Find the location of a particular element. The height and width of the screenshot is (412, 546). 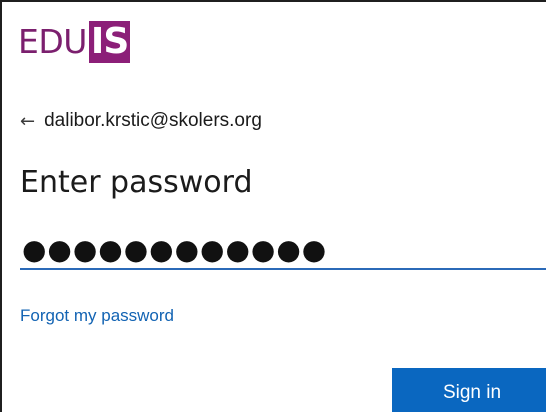

logo-text: EDU is located at coordinates (52, 41).